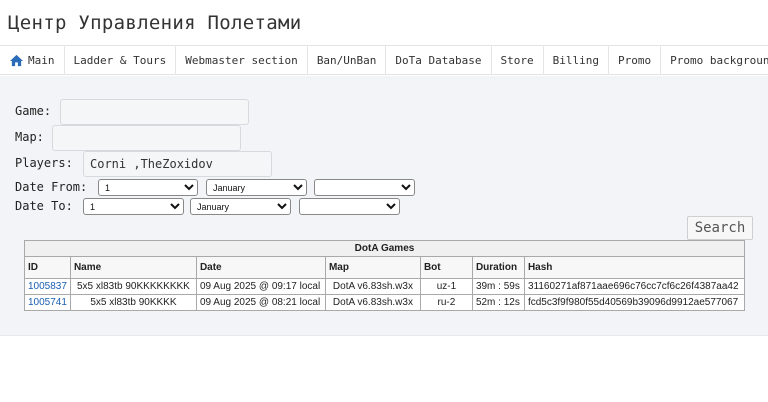 This screenshot has height=402, width=768. What do you see at coordinates (384, 335) in the screenshot?
I see `footer-divider` at bounding box center [384, 335].